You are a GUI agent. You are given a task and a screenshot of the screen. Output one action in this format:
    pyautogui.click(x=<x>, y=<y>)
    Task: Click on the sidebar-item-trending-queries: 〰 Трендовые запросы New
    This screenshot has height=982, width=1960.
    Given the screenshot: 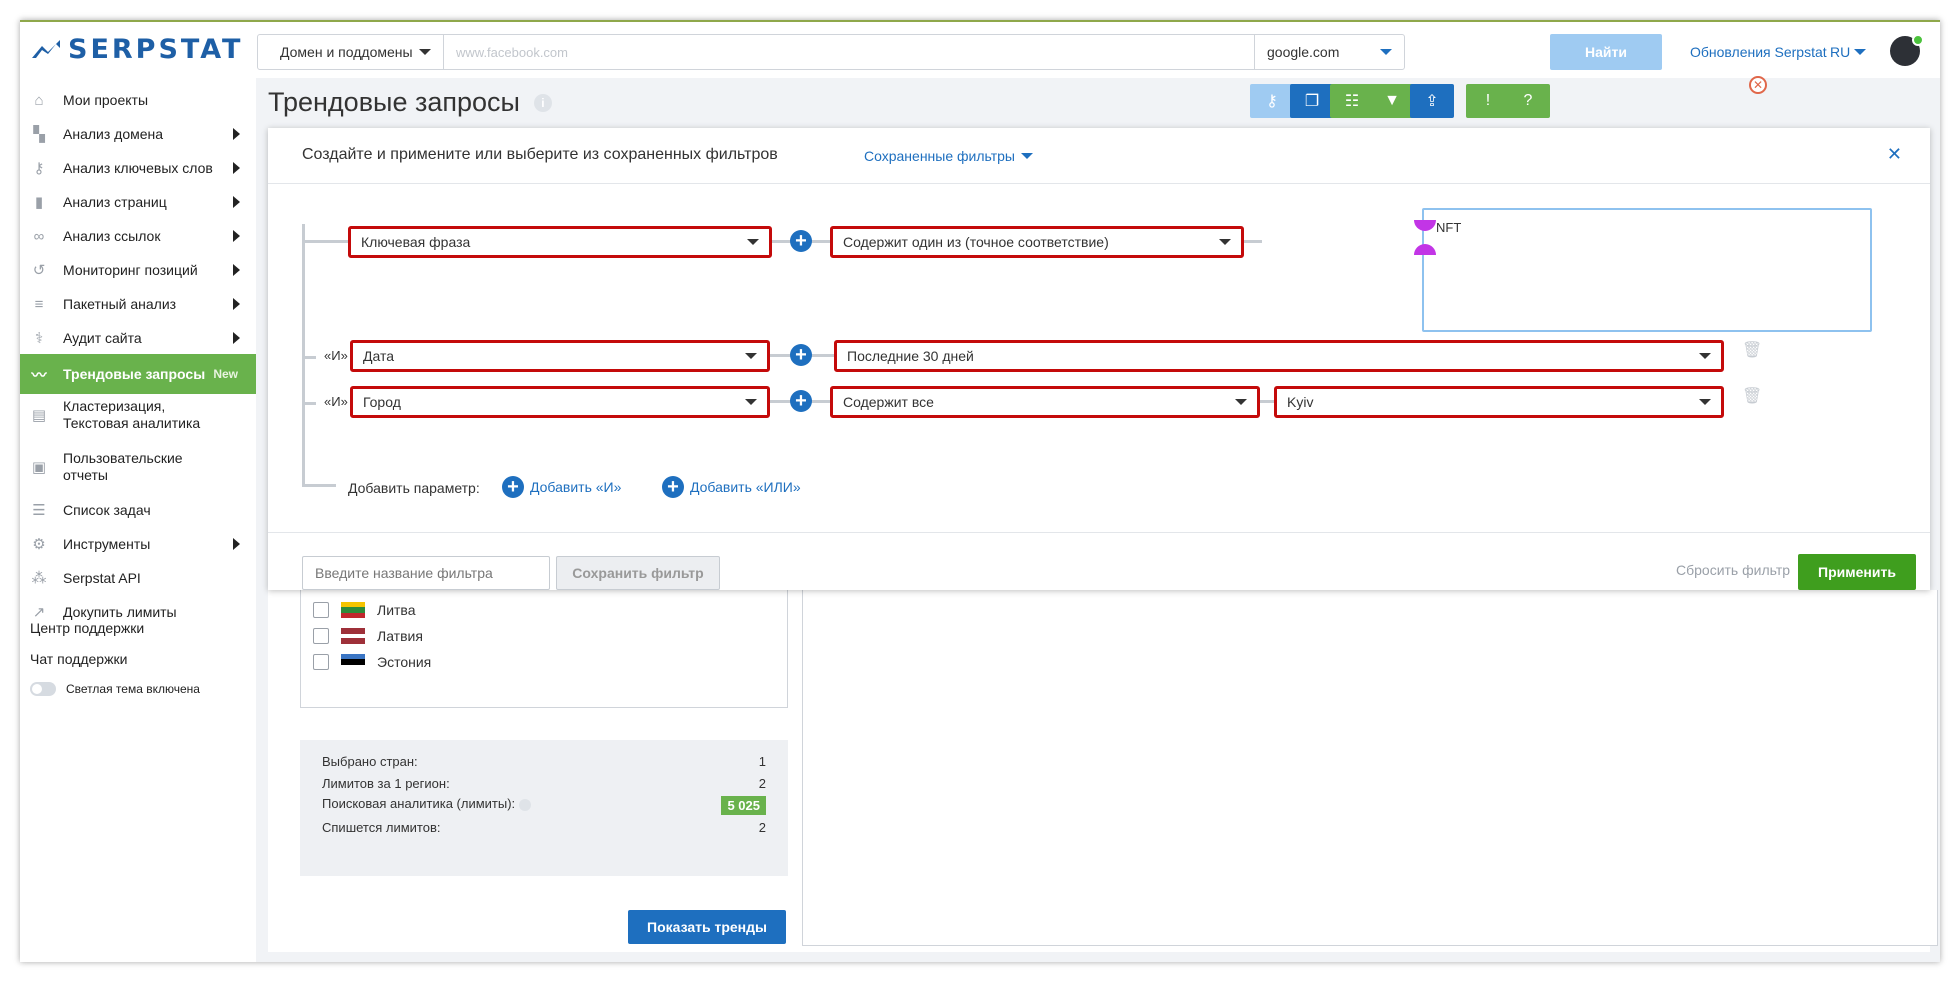 What is the action you would take?
    pyautogui.click(x=138, y=374)
    